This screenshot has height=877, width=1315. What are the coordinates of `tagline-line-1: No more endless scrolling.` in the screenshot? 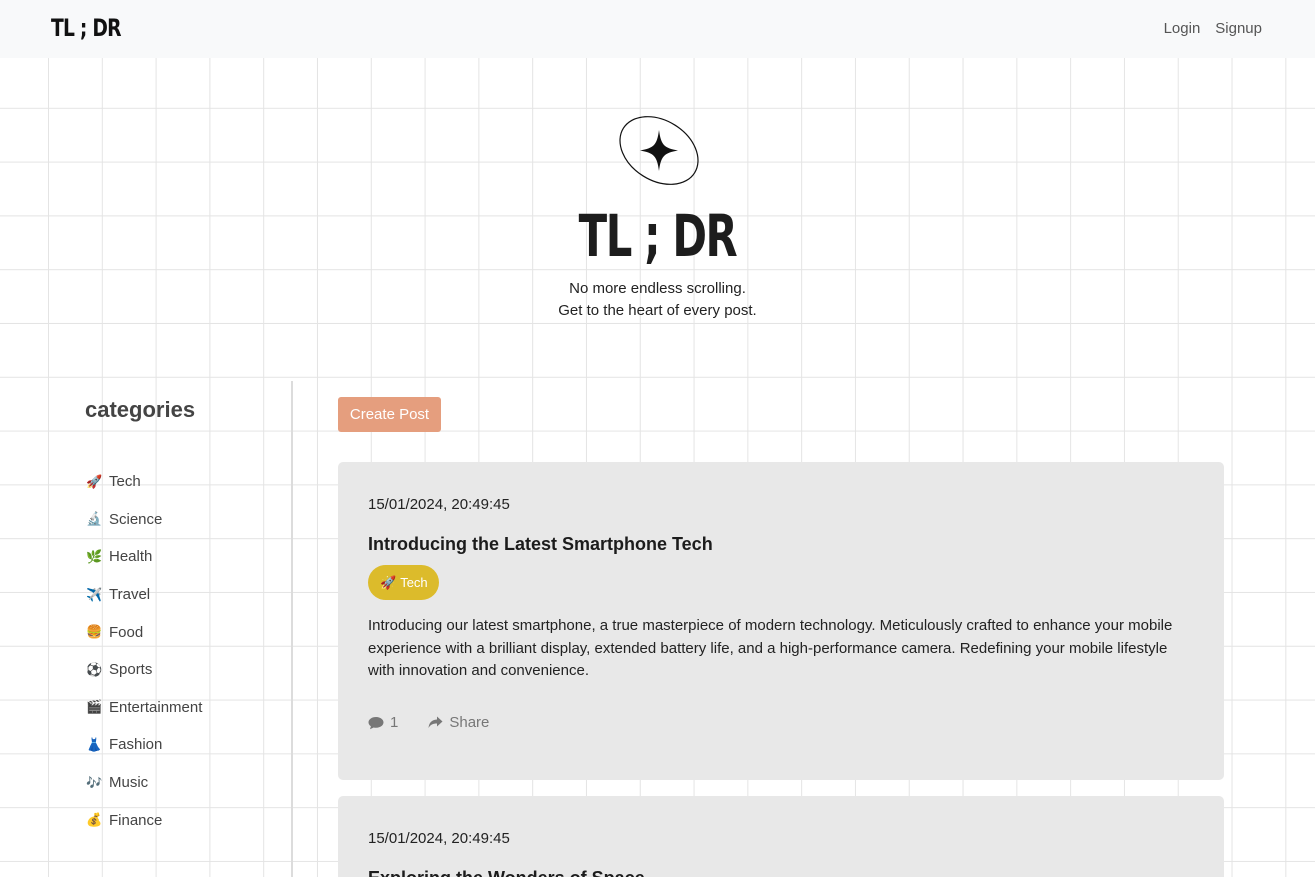 It's located at (657, 288).